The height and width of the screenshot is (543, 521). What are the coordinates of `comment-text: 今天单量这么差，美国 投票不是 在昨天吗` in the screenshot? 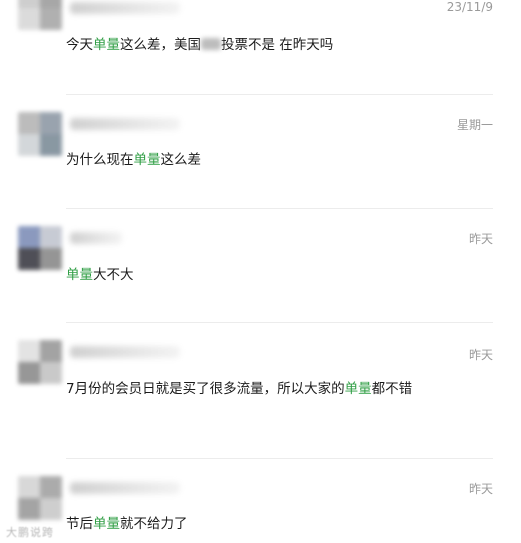 It's located at (241, 45).